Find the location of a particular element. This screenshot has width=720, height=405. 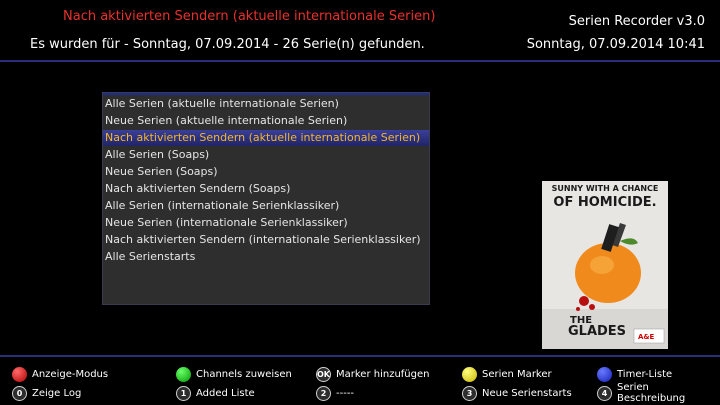

current-datetime: Sonntag, 07.09.2014 10:41 is located at coordinates (615, 44).